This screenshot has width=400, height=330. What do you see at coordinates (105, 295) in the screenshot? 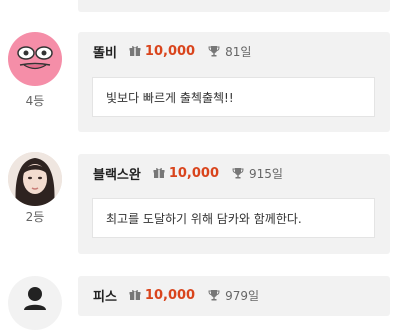
I see `user-name: 피스` at bounding box center [105, 295].